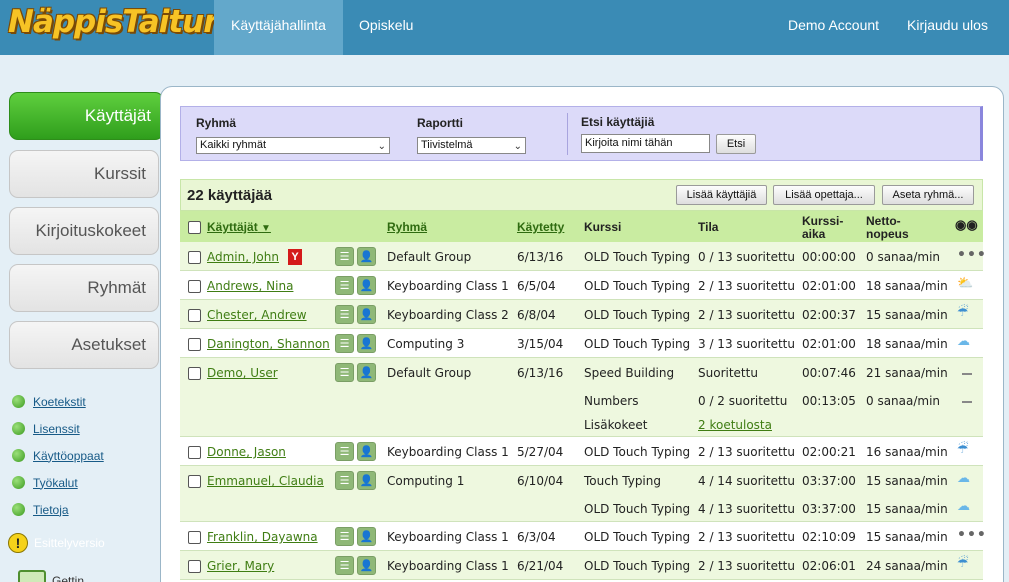  What do you see at coordinates (278, 27) in the screenshot?
I see `nav-kayttajahallinta: Käyttäjähallinta` at bounding box center [278, 27].